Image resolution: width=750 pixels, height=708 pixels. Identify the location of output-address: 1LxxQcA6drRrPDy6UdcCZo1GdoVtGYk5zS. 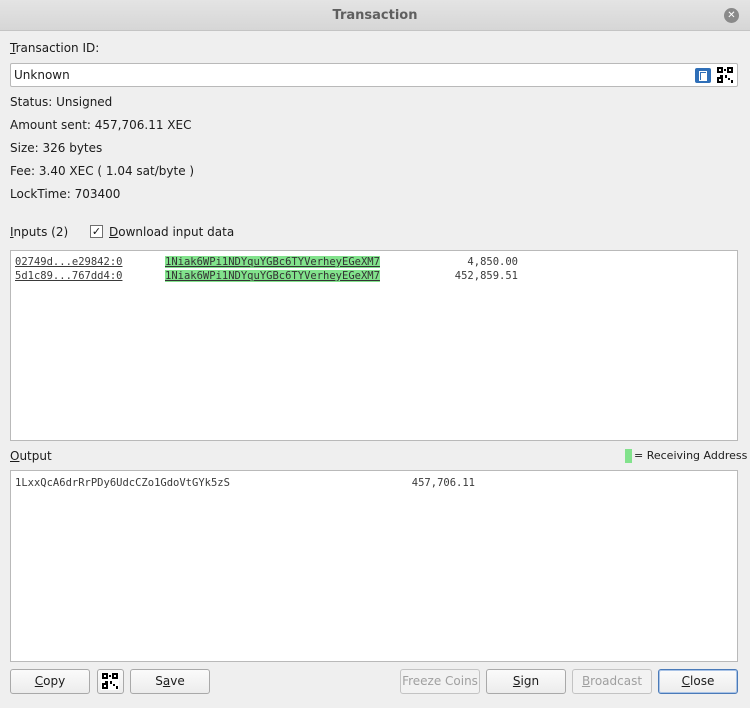
(122, 483).